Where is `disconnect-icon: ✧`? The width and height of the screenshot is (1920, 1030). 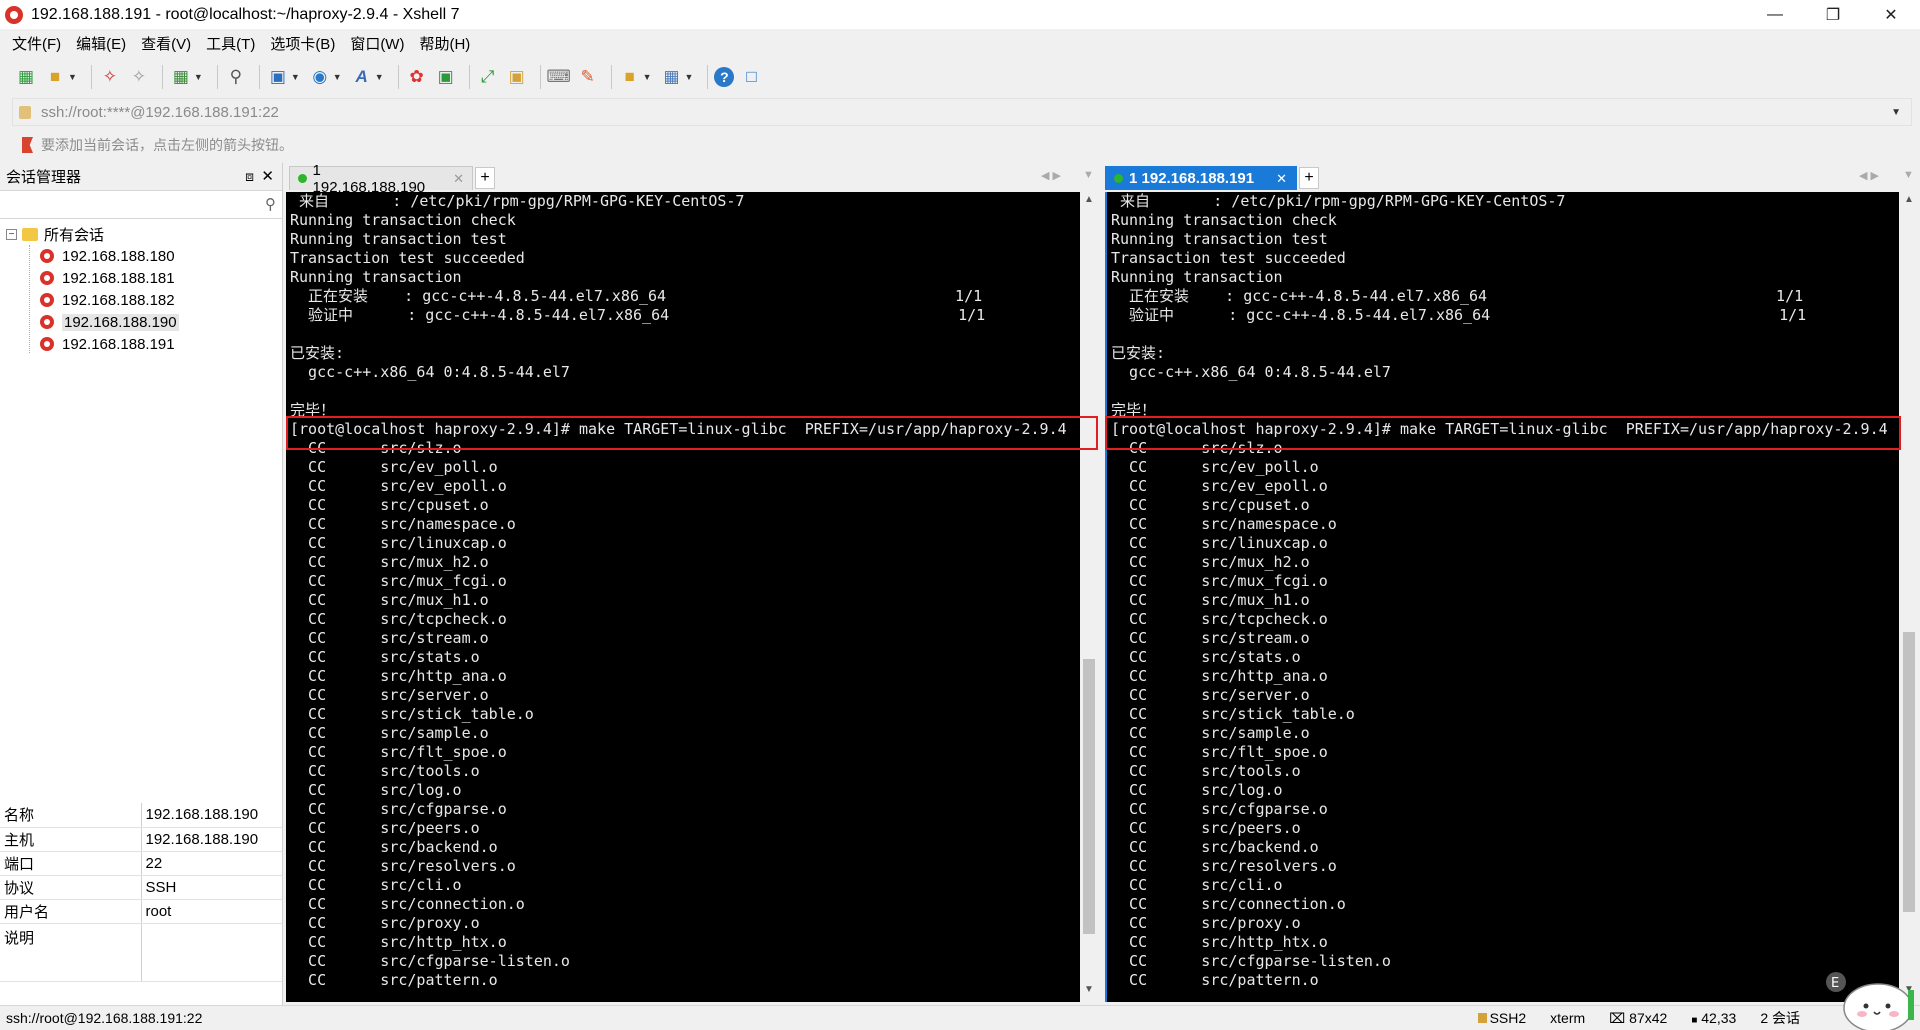 disconnect-icon: ✧ is located at coordinates (139, 77).